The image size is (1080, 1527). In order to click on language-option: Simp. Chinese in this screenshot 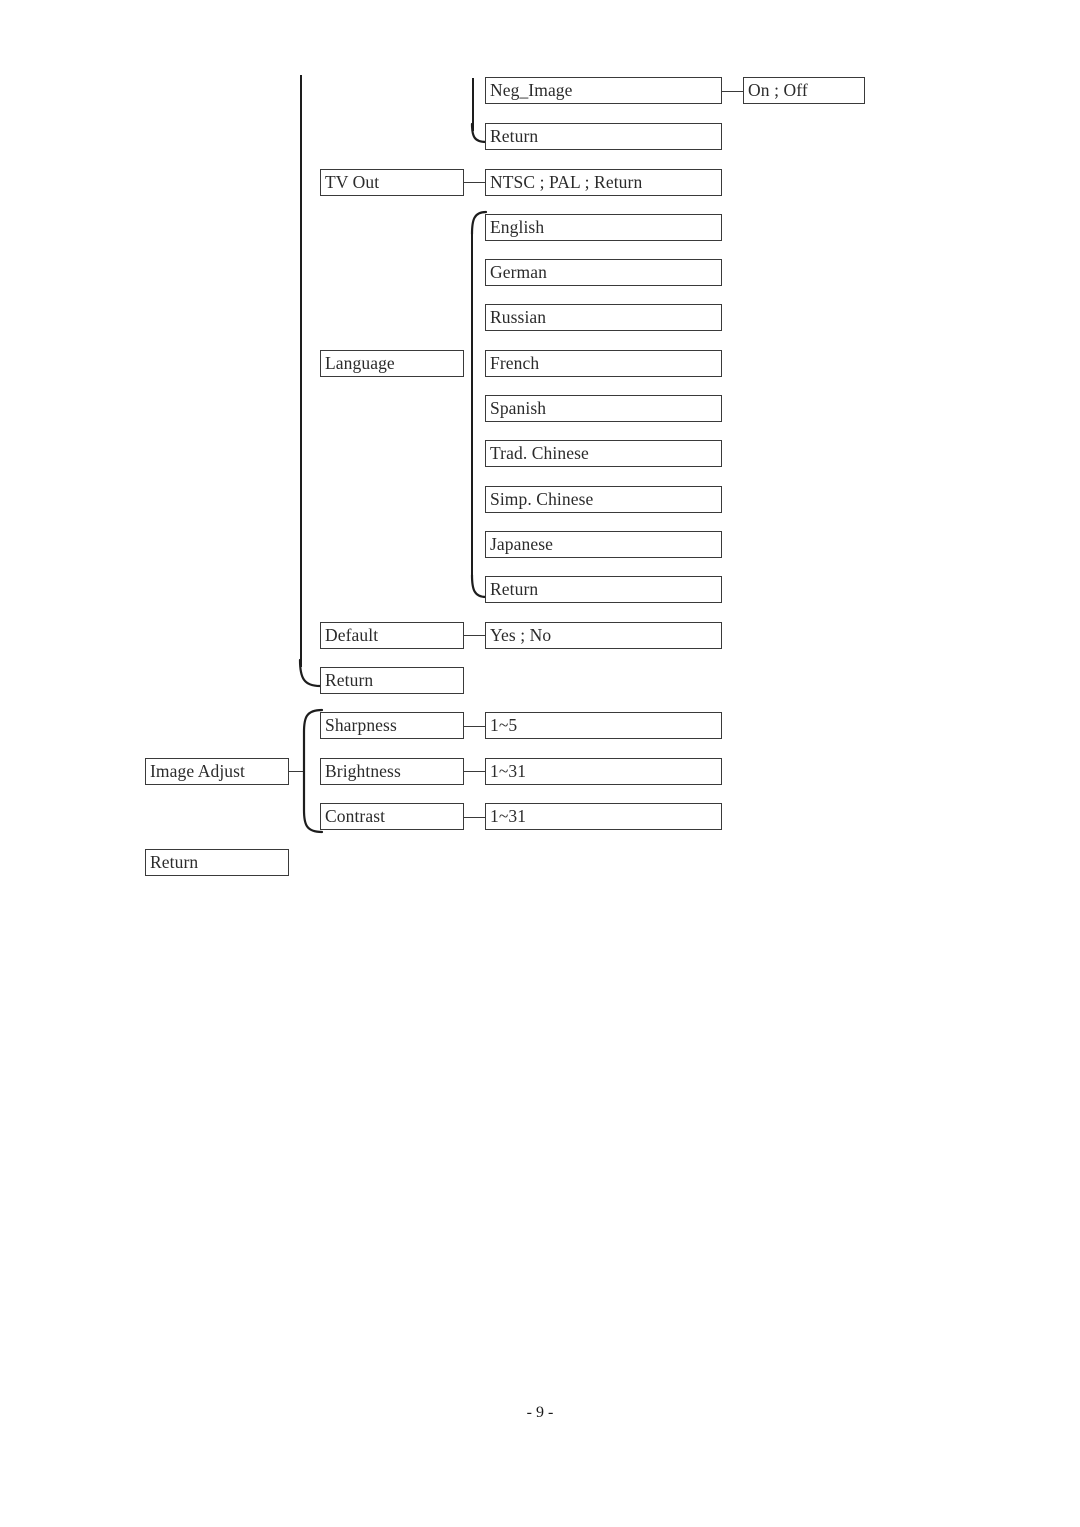, I will do `click(603, 499)`.